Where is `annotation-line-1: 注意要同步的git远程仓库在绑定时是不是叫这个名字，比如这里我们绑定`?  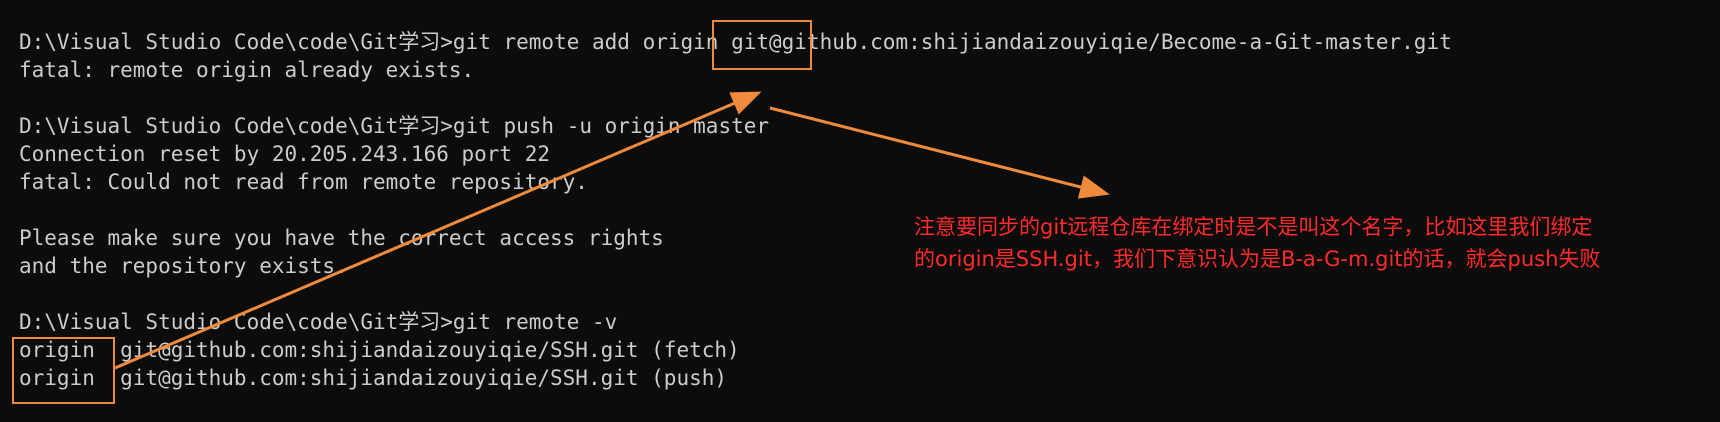 annotation-line-1: 注意要同步的git远程仓库在绑定时是不是叫这个名字，比如这里我们绑定 is located at coordinates (1253, 227).